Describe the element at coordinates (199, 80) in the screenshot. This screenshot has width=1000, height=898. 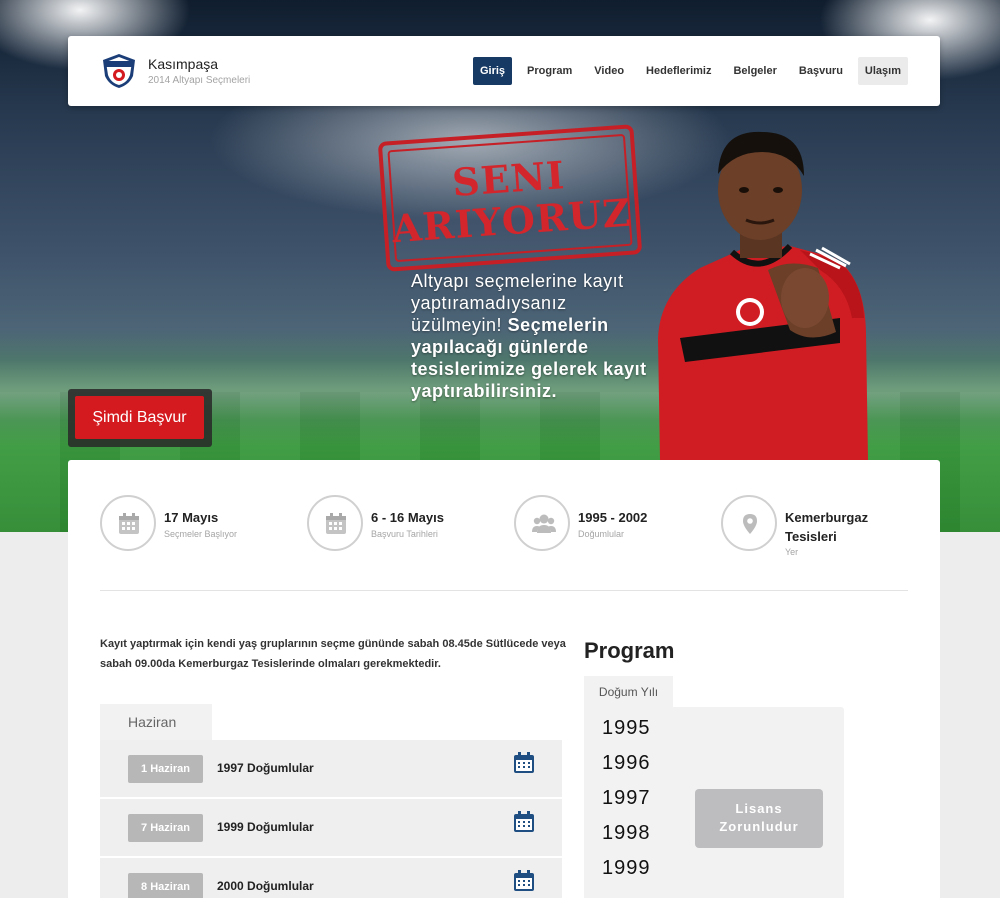
I see `brand-subtitle: 2014 Altyapı Seçmeleri` at that location.